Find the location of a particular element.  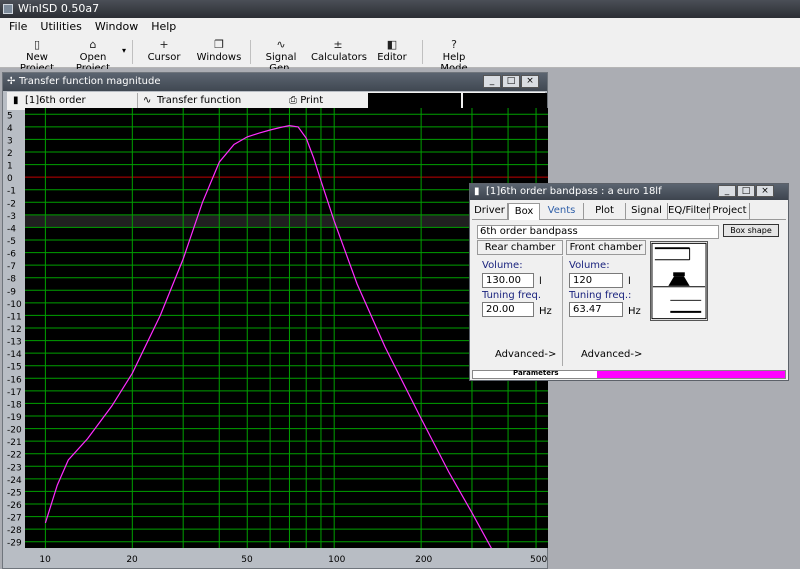

open-project-button: ⌂Open Project is located at coordinates (93, 56).